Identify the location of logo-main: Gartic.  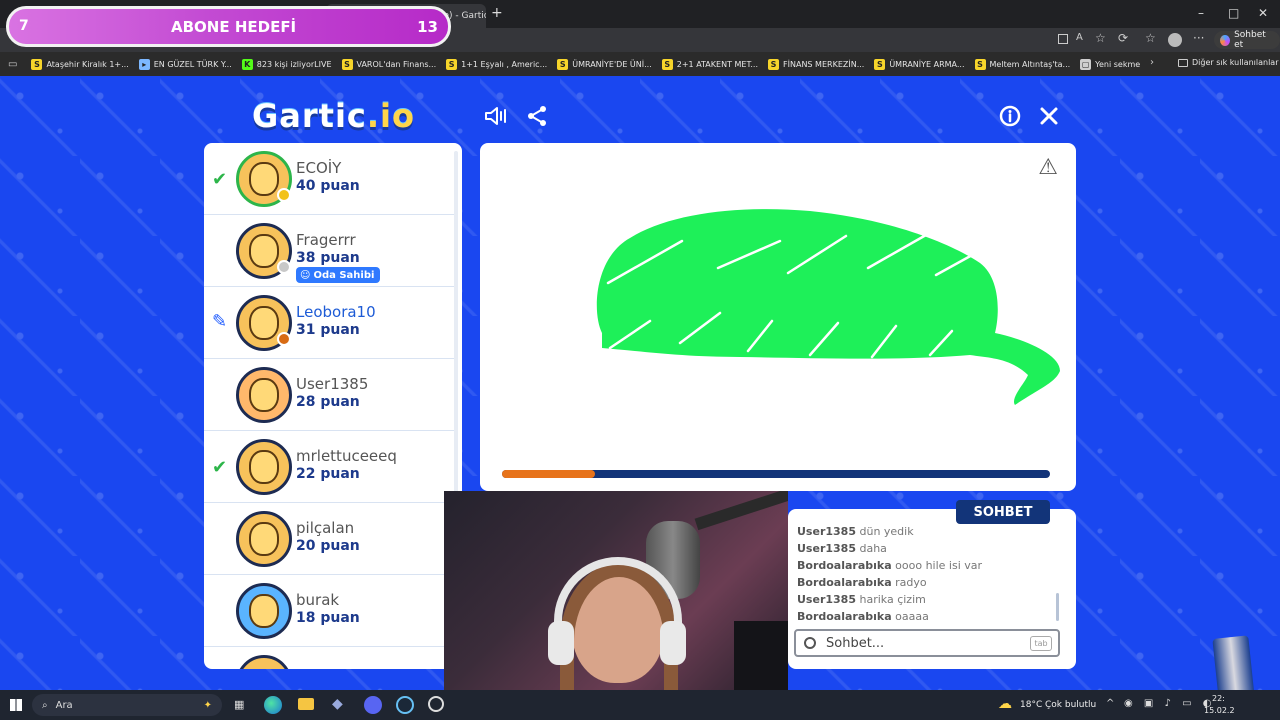
(309, 116).